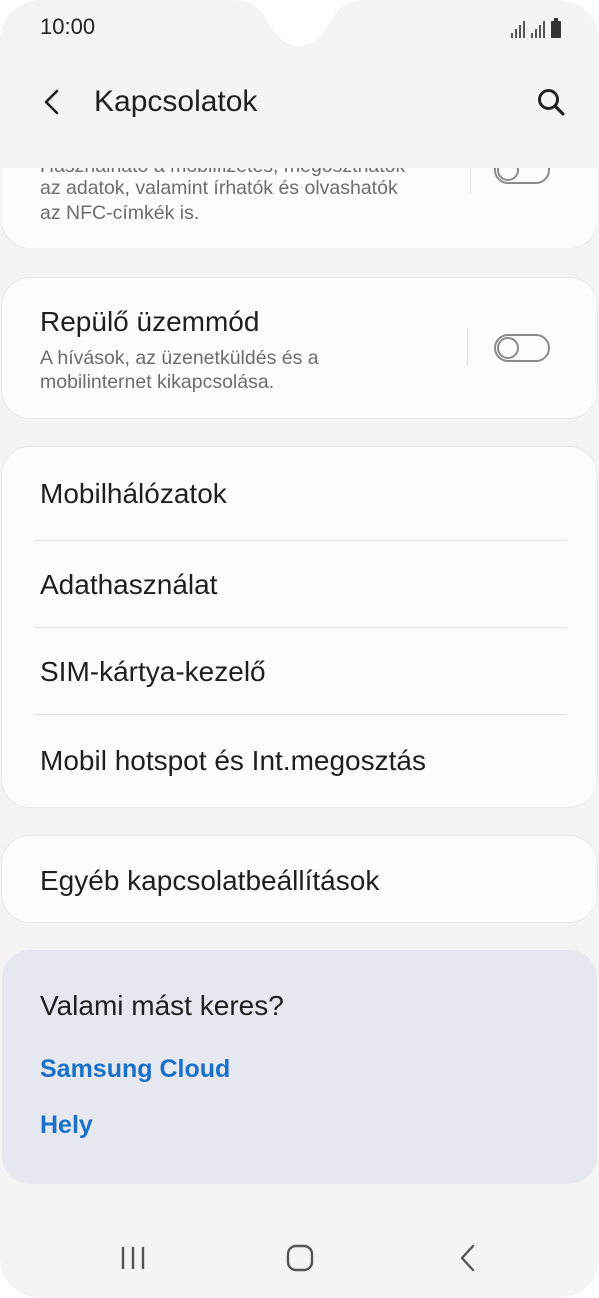  I want to click on status-icons, so click(536, 27).